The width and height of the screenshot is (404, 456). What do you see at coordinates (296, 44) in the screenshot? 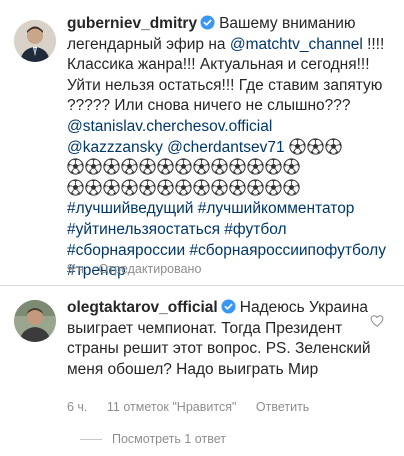
I see `mention-matchtv: @matchtv_channel` at bounding box center [296, 44].